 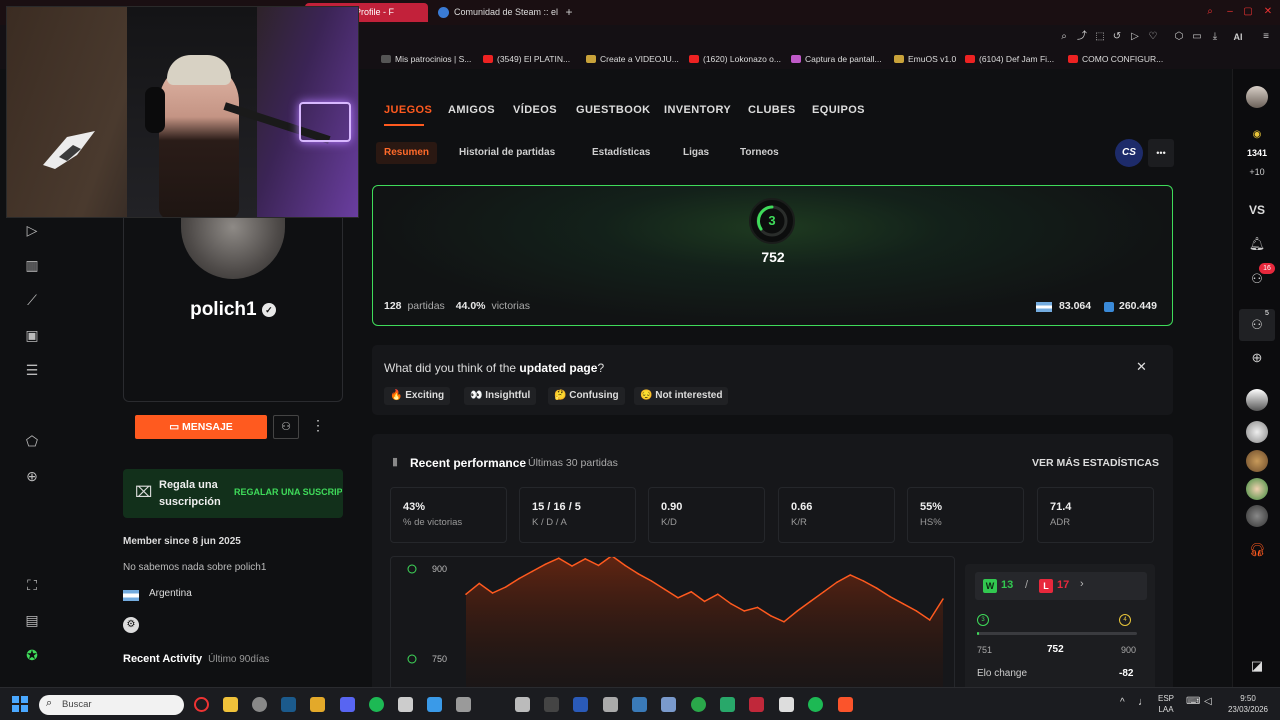 What do you see at coordinates (1141, 367) in the screenshot?
I see `feedback-close-icon: ✕` at bounding box center [1141, 367].